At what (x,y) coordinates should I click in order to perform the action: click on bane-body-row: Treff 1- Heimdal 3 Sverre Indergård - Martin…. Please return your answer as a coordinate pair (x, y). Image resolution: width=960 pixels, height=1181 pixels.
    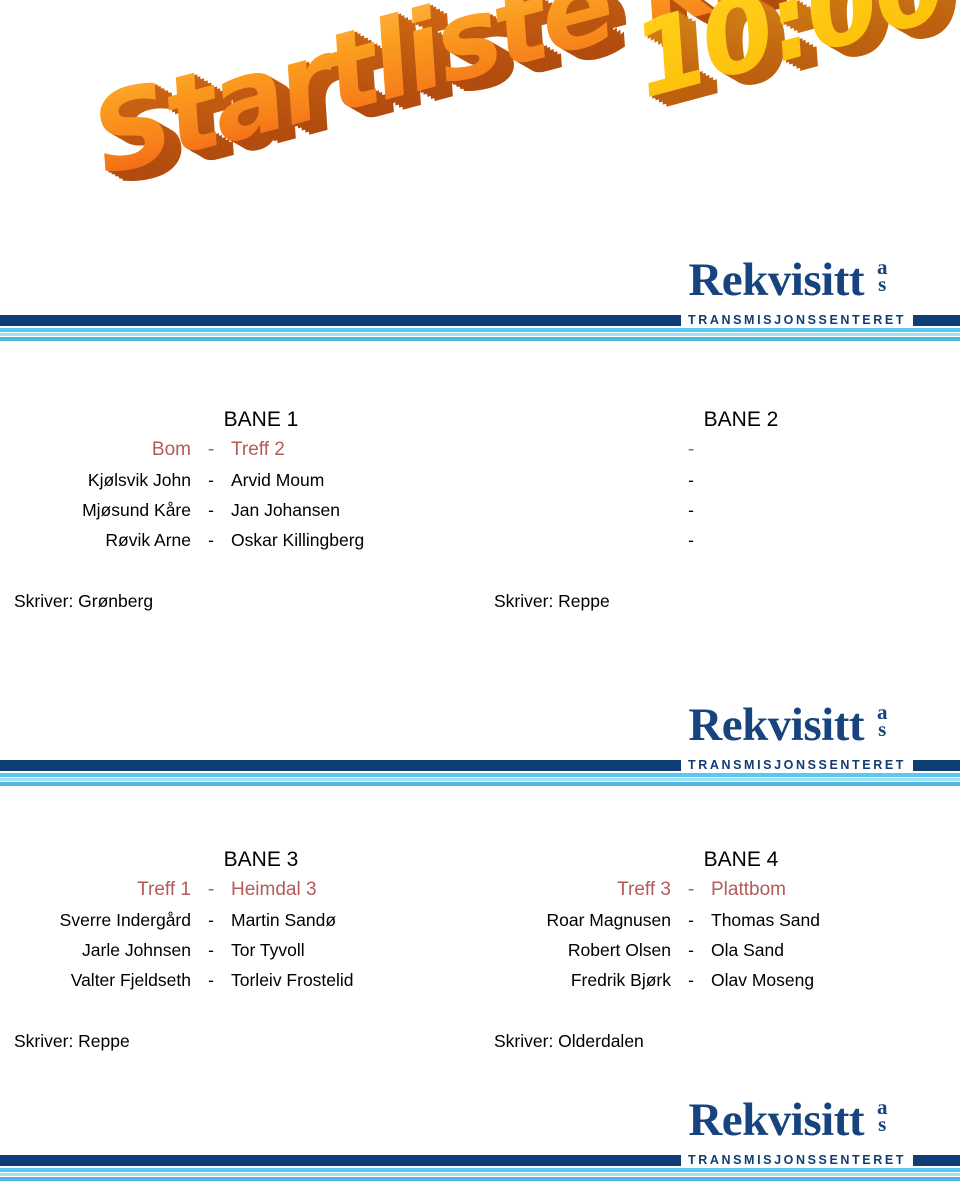
    Looking at the image, I should click on (480, 935).